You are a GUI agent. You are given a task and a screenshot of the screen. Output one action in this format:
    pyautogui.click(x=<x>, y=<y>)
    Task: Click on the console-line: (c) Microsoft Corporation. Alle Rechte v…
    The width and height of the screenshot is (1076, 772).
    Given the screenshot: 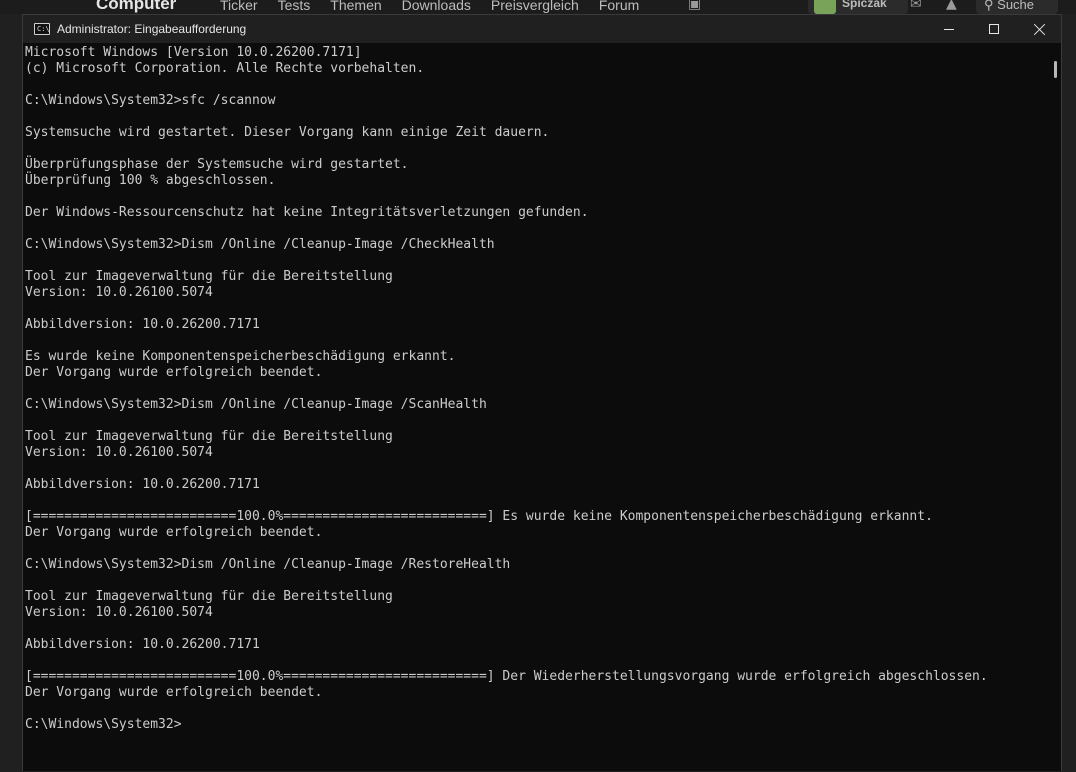 What is the action you would take?
    pyautogui.click(x=225, y=68)
    